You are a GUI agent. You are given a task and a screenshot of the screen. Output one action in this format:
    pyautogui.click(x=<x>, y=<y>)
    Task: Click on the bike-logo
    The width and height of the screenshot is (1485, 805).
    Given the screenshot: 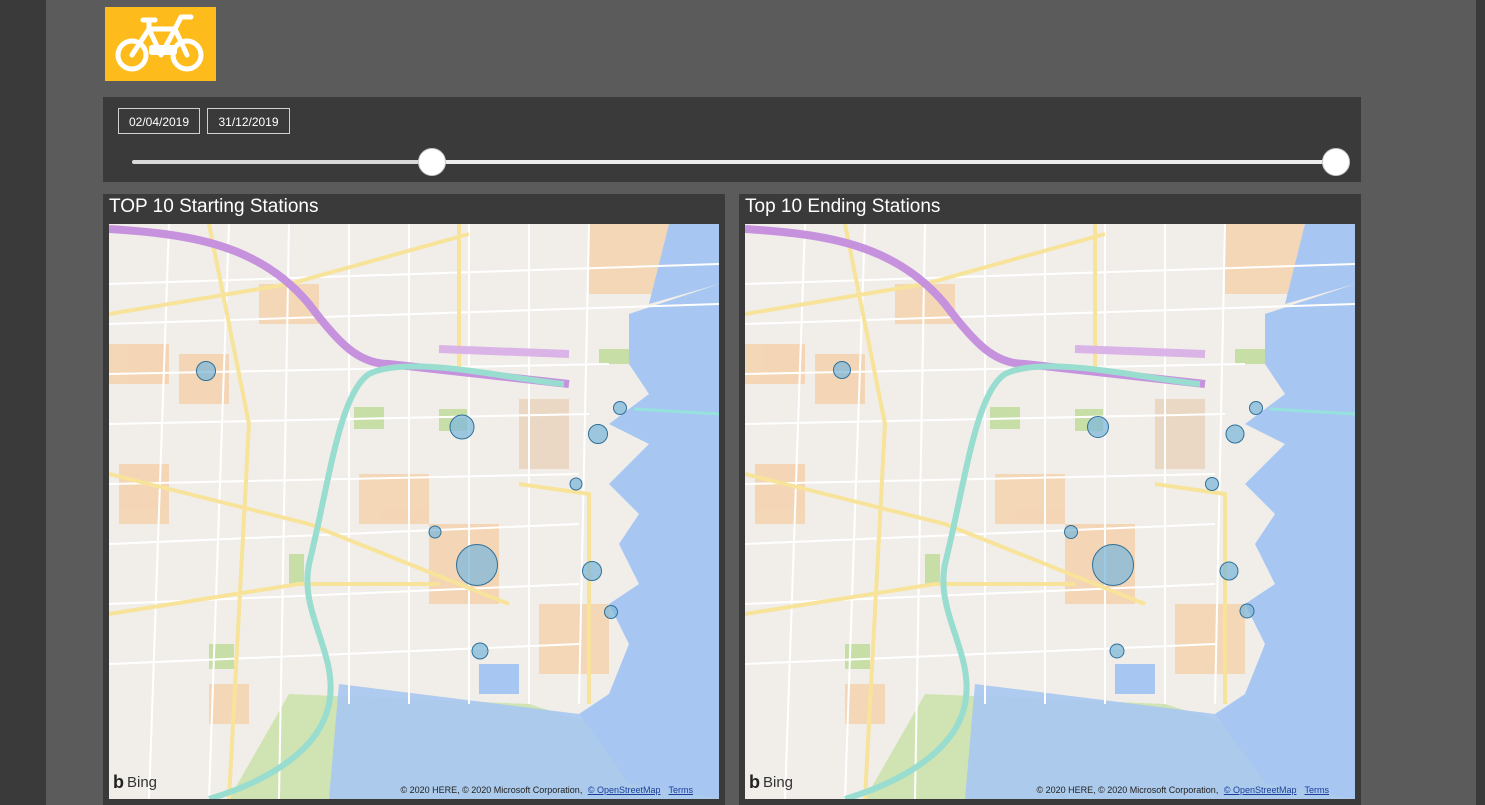 What is the action you would take?
    pyautogui.click(x=160, y=44)
    